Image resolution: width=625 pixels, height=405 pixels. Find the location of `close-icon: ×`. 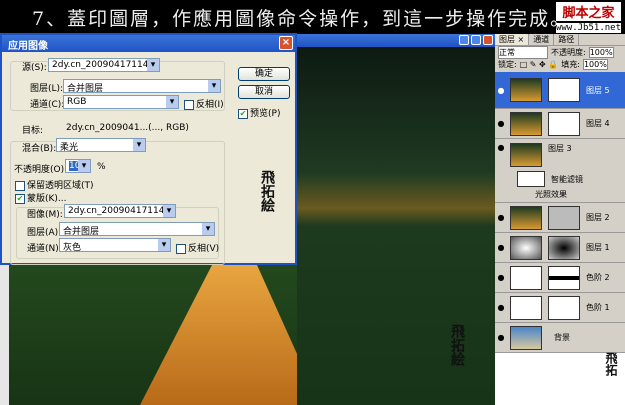

close-icon: × is located at coordinates (286, 43).